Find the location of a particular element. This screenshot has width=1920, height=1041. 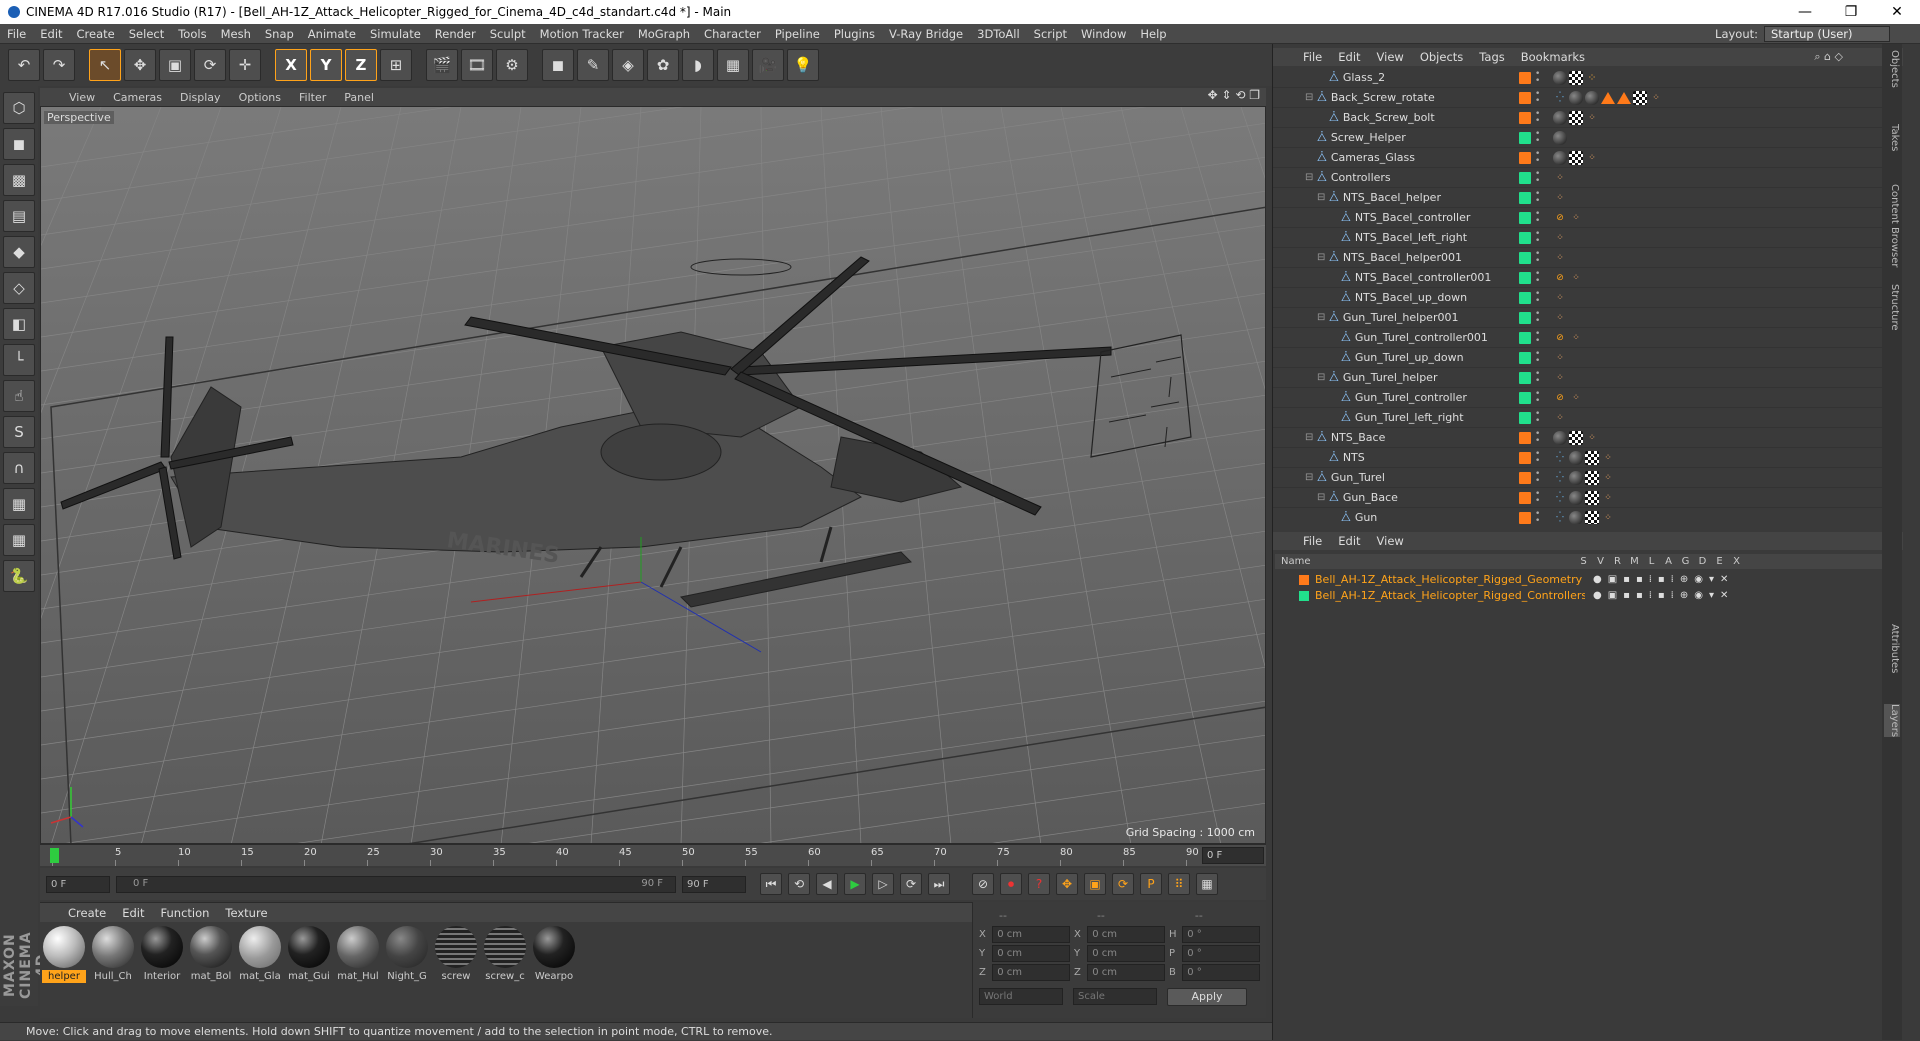

tweak-mode: ☝ is located at coordinates (19, 396).